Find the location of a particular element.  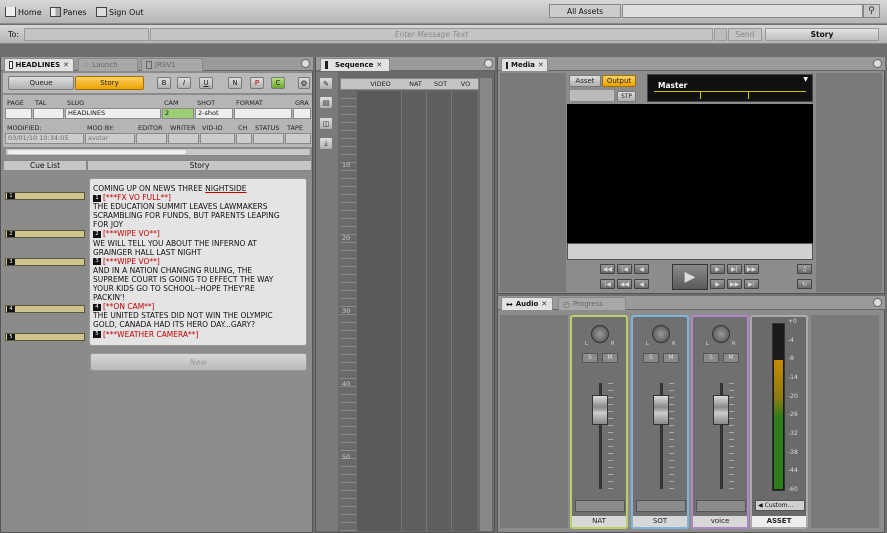

editor-field is located at coordinates (151, 138).